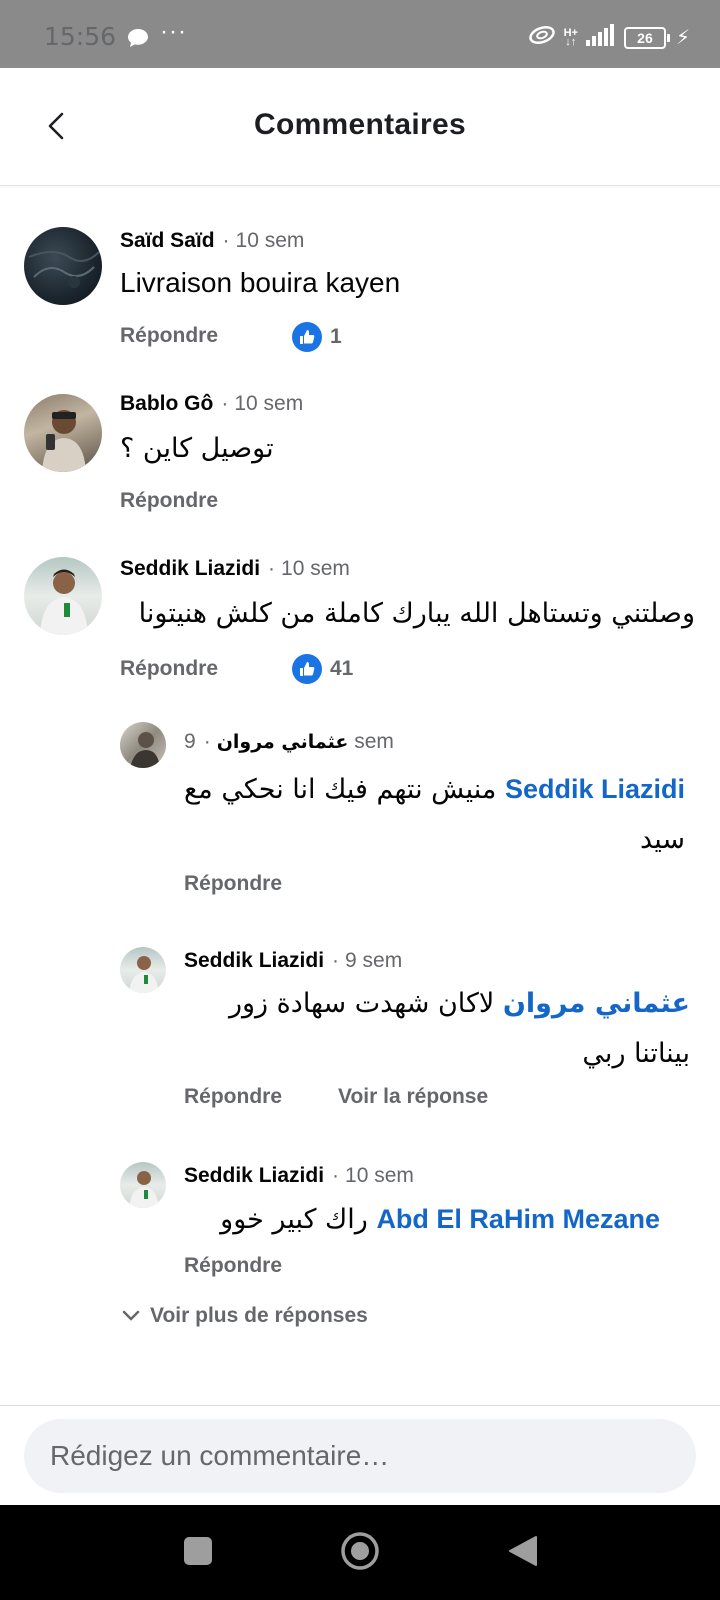 This screenshot has width=720, height=1600. Describe the element at coordinates (413, 1097) in the screenshot. I see `view-reply-button: Voir la réponse` at that location.